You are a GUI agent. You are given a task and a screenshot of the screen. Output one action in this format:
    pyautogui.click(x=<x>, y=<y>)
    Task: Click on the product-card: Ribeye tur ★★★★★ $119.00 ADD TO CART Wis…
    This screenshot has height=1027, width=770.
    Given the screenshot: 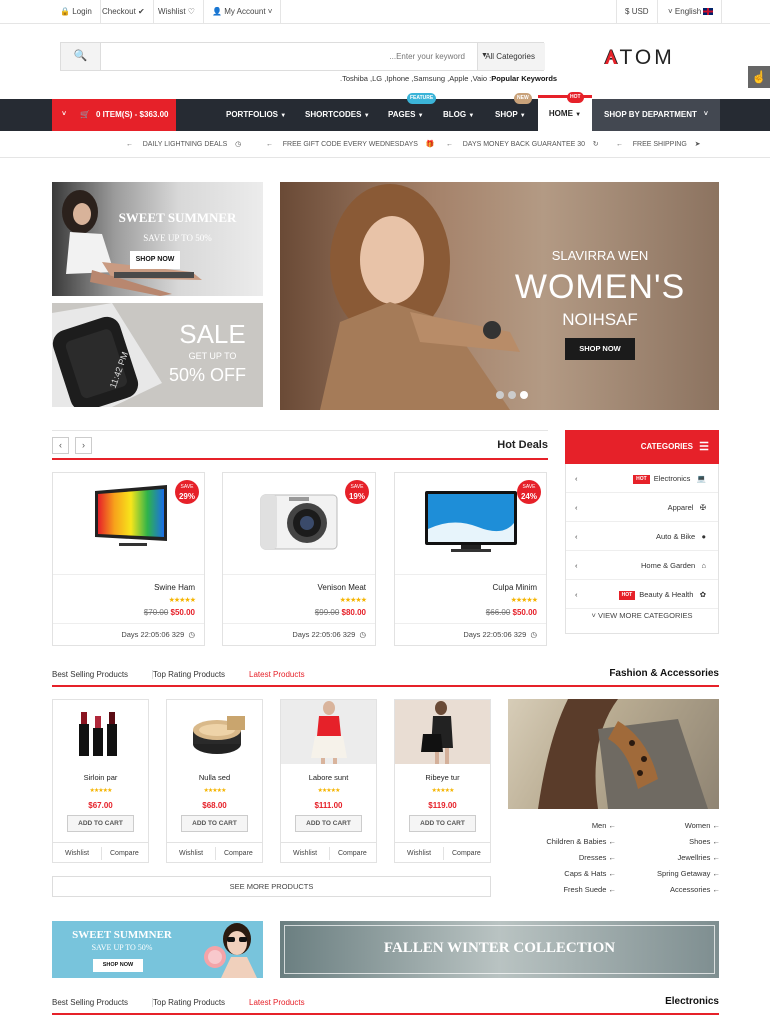 What is the action you would take?
    pyautogui.click(x=442, y=781)
    